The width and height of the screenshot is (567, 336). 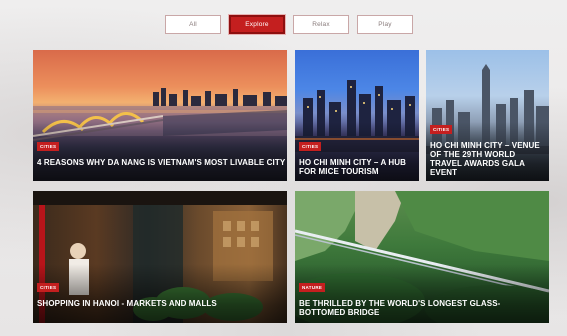 I want to click on filter-tabs: All Explore Relax Play, so click(x=289, y=24).